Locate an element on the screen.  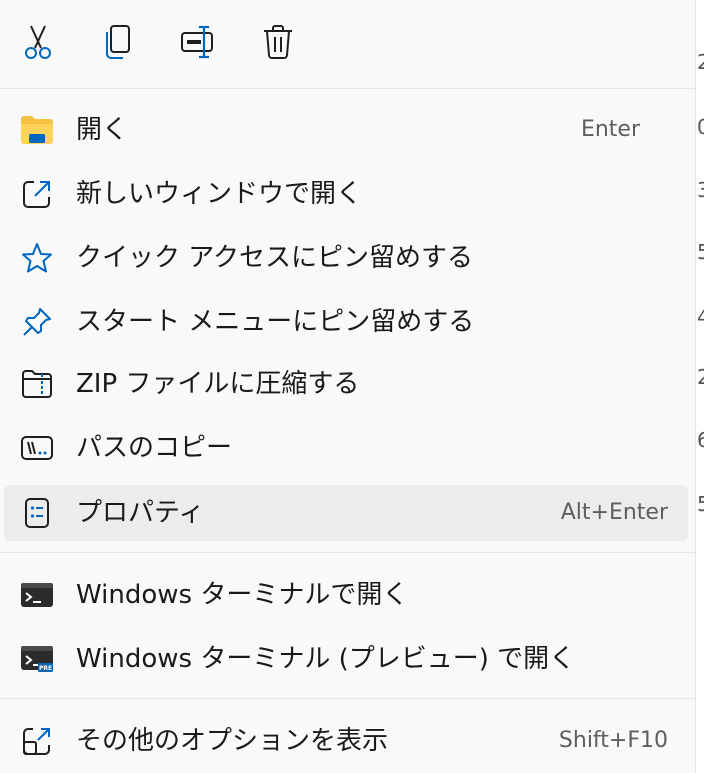
menu-item-open-terminal-preview: PRE Windows ターミナル (プレビュー) で開く is located at coordinates (346, 659).